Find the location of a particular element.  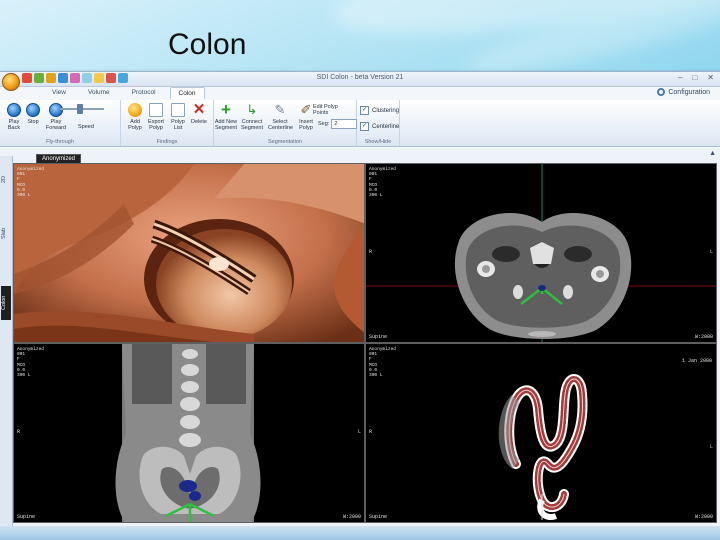

group-show-hide: ✓ Clustering ✓ Centerline Show/Hide is located at coordinates (378, 123).